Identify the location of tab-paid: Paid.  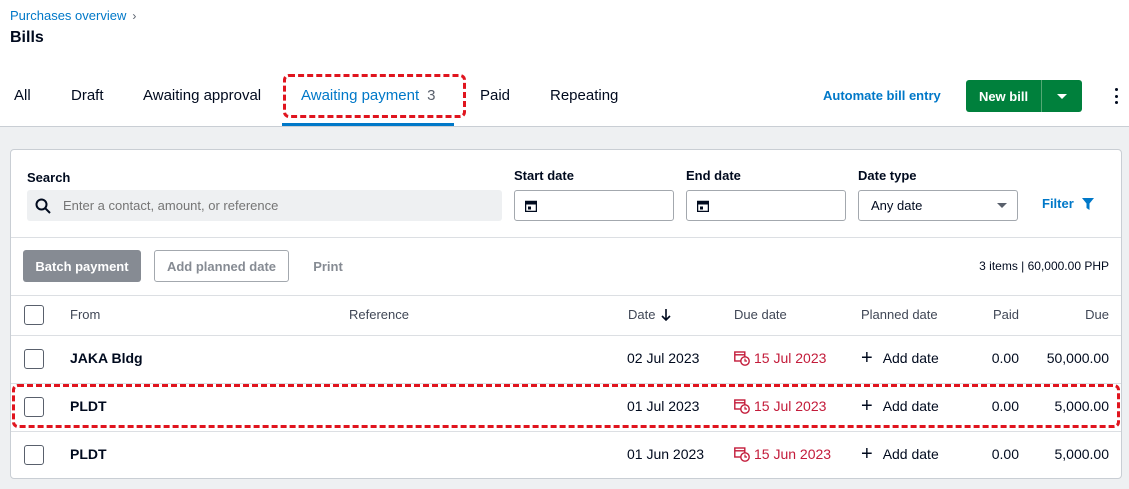
(495, 100).